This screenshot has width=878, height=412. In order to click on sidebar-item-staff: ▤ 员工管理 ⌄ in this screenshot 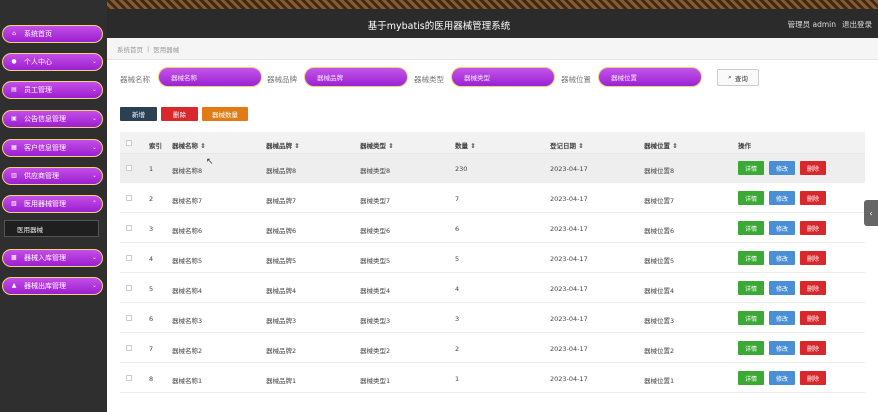, I will do `click(52, 90)`.